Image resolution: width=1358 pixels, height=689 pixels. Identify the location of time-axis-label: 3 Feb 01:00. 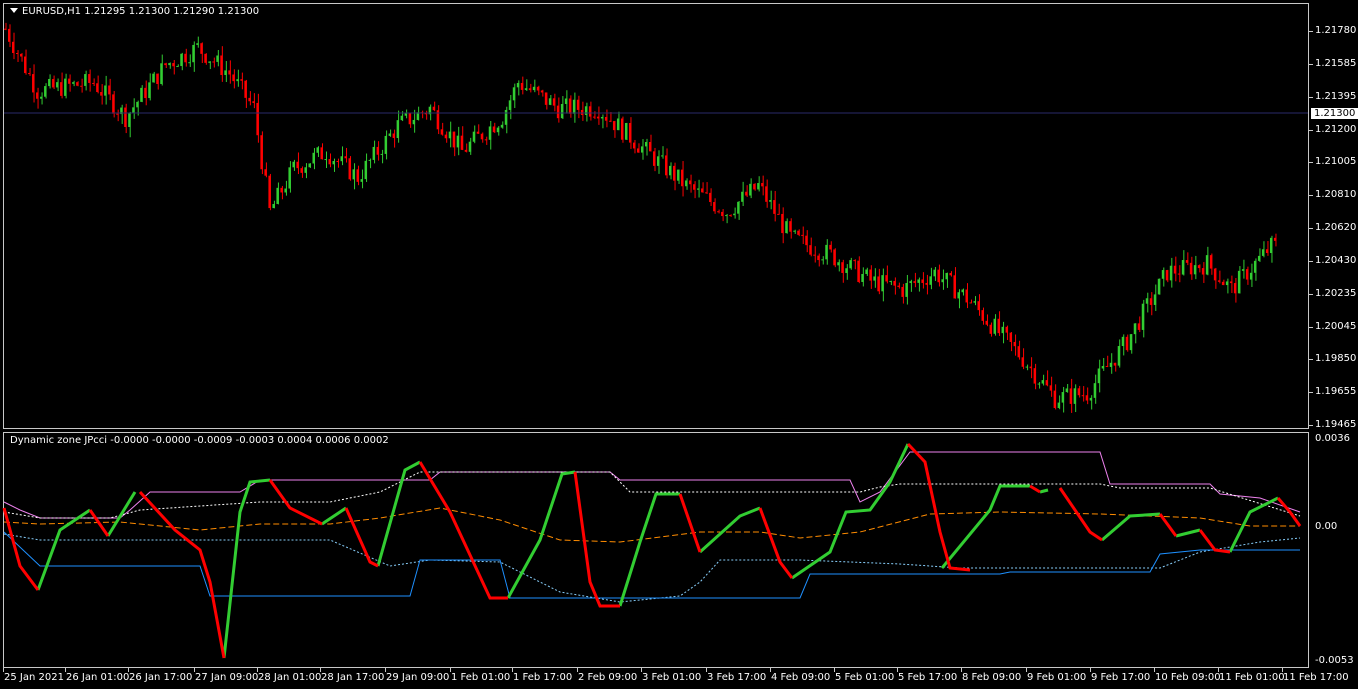
(672, 677).